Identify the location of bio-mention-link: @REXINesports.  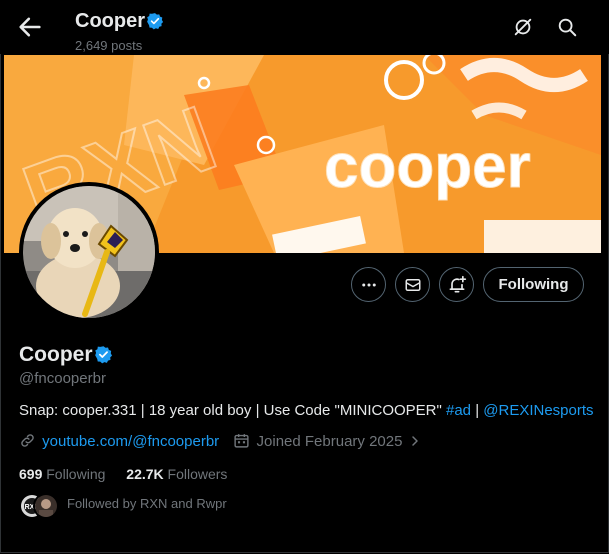
(538, 410).